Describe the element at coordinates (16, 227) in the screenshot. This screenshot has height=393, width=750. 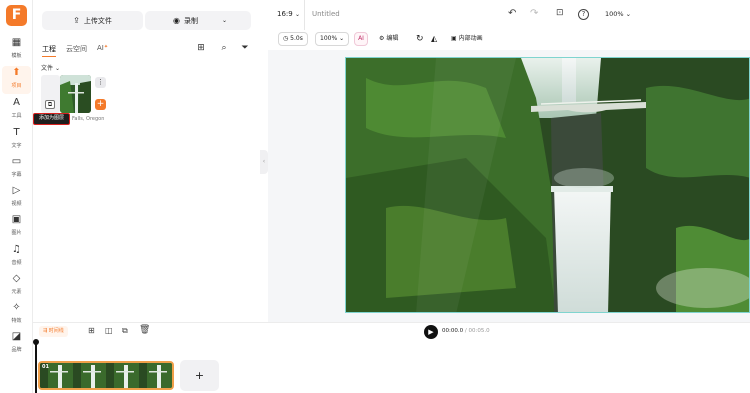
I see `sidebar-item-images: ▣ 图片` at that location.